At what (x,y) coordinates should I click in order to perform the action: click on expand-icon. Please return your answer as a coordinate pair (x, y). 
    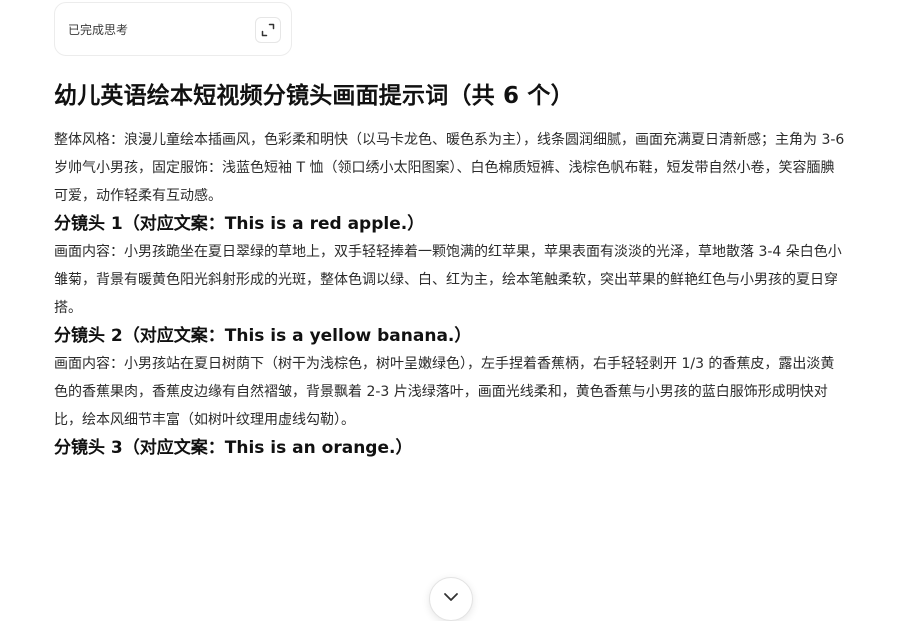
    Looking at the image, I should click on (268, 30).